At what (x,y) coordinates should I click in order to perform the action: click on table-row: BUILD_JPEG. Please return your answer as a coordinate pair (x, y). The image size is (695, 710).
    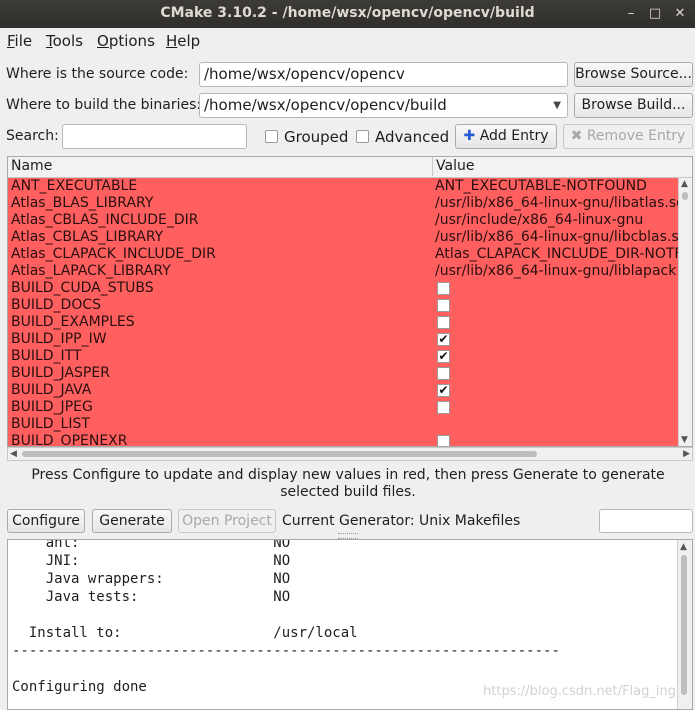
    Looking at the image, I should click on (343, 407).